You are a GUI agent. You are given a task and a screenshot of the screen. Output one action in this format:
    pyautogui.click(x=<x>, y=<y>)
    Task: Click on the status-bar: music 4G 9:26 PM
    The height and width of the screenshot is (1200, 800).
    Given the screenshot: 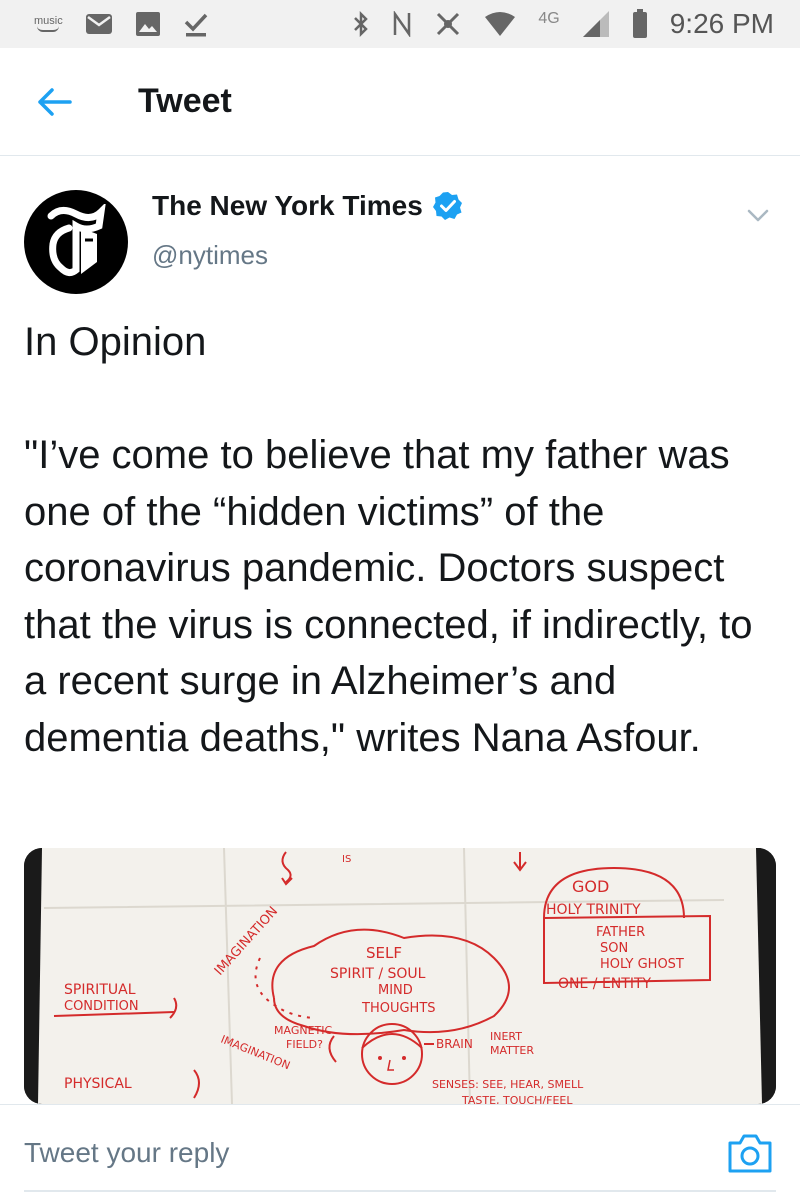 What is the action you would take?
    pyautogui.click(x=400, y=24)
    